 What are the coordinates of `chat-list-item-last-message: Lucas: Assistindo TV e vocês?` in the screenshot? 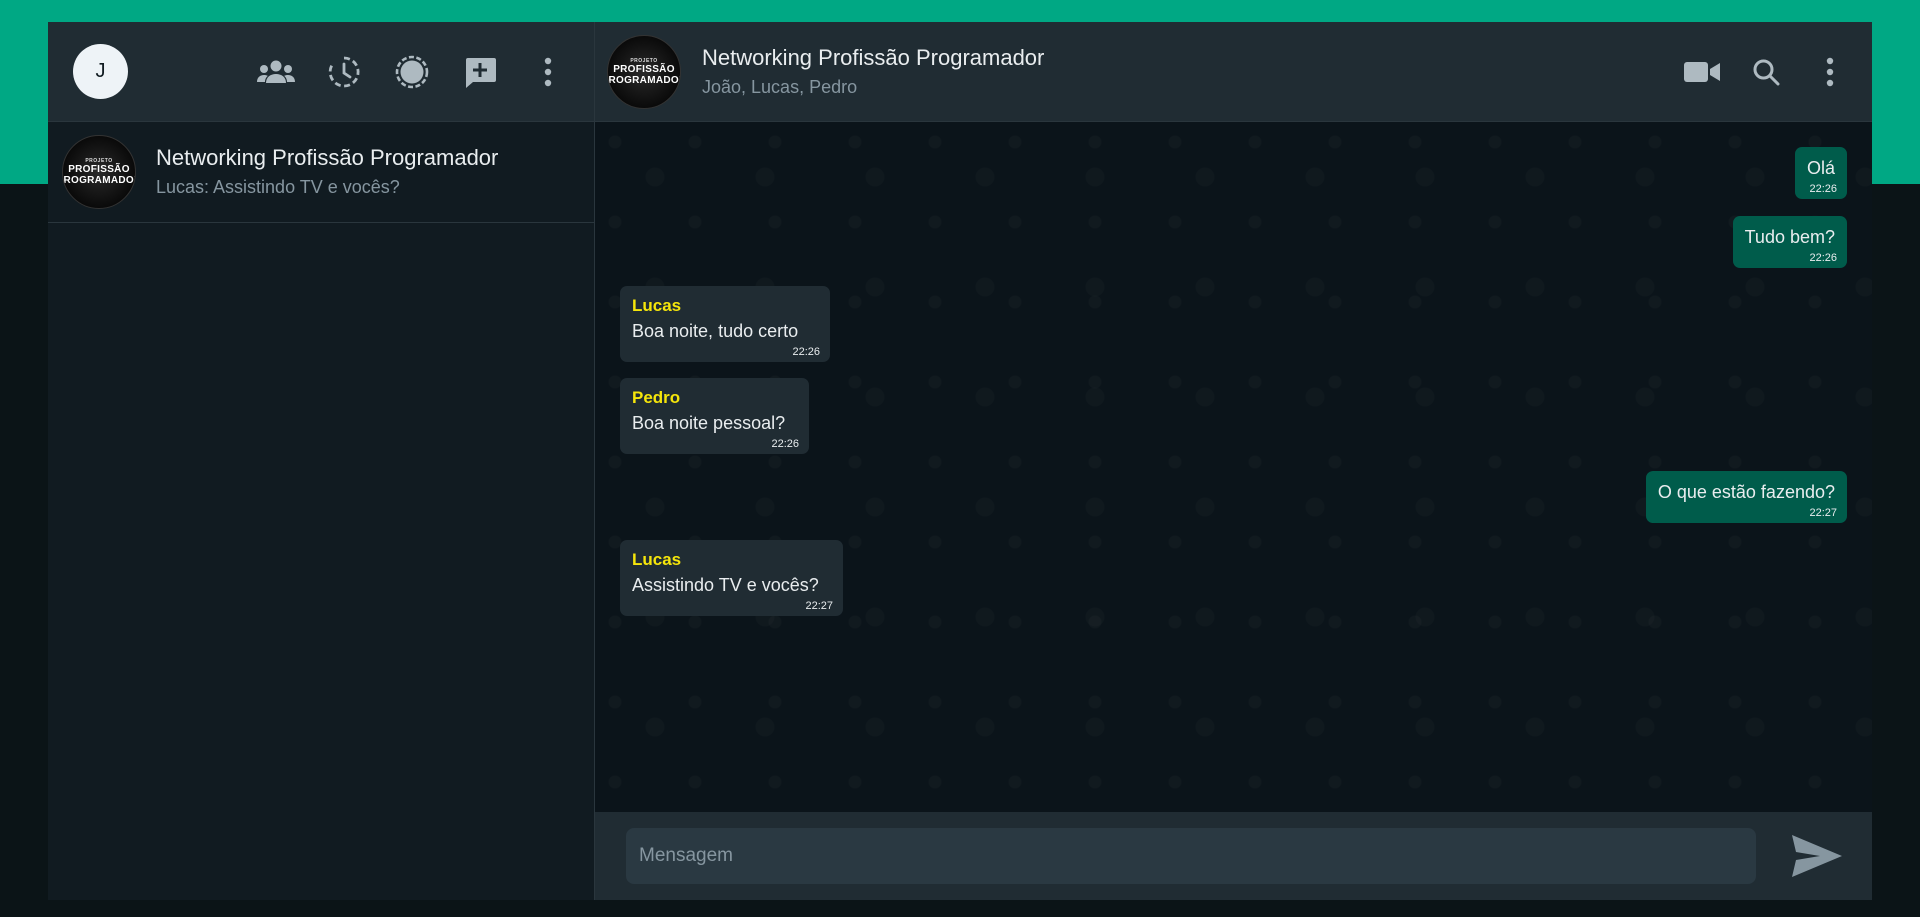 It's located at (278, 187).